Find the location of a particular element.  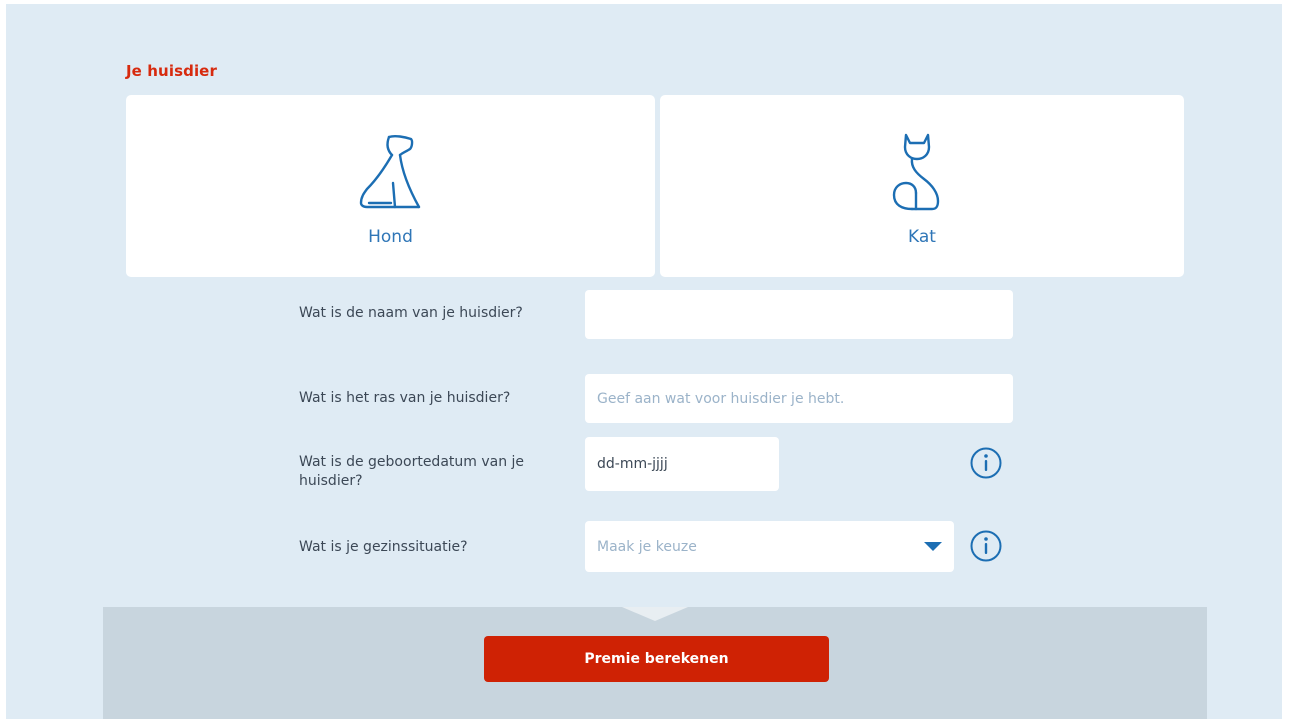

pet-birthdate-label: Wat is de geboortedatum van je huisdier? is located at coordinates (412, 471).